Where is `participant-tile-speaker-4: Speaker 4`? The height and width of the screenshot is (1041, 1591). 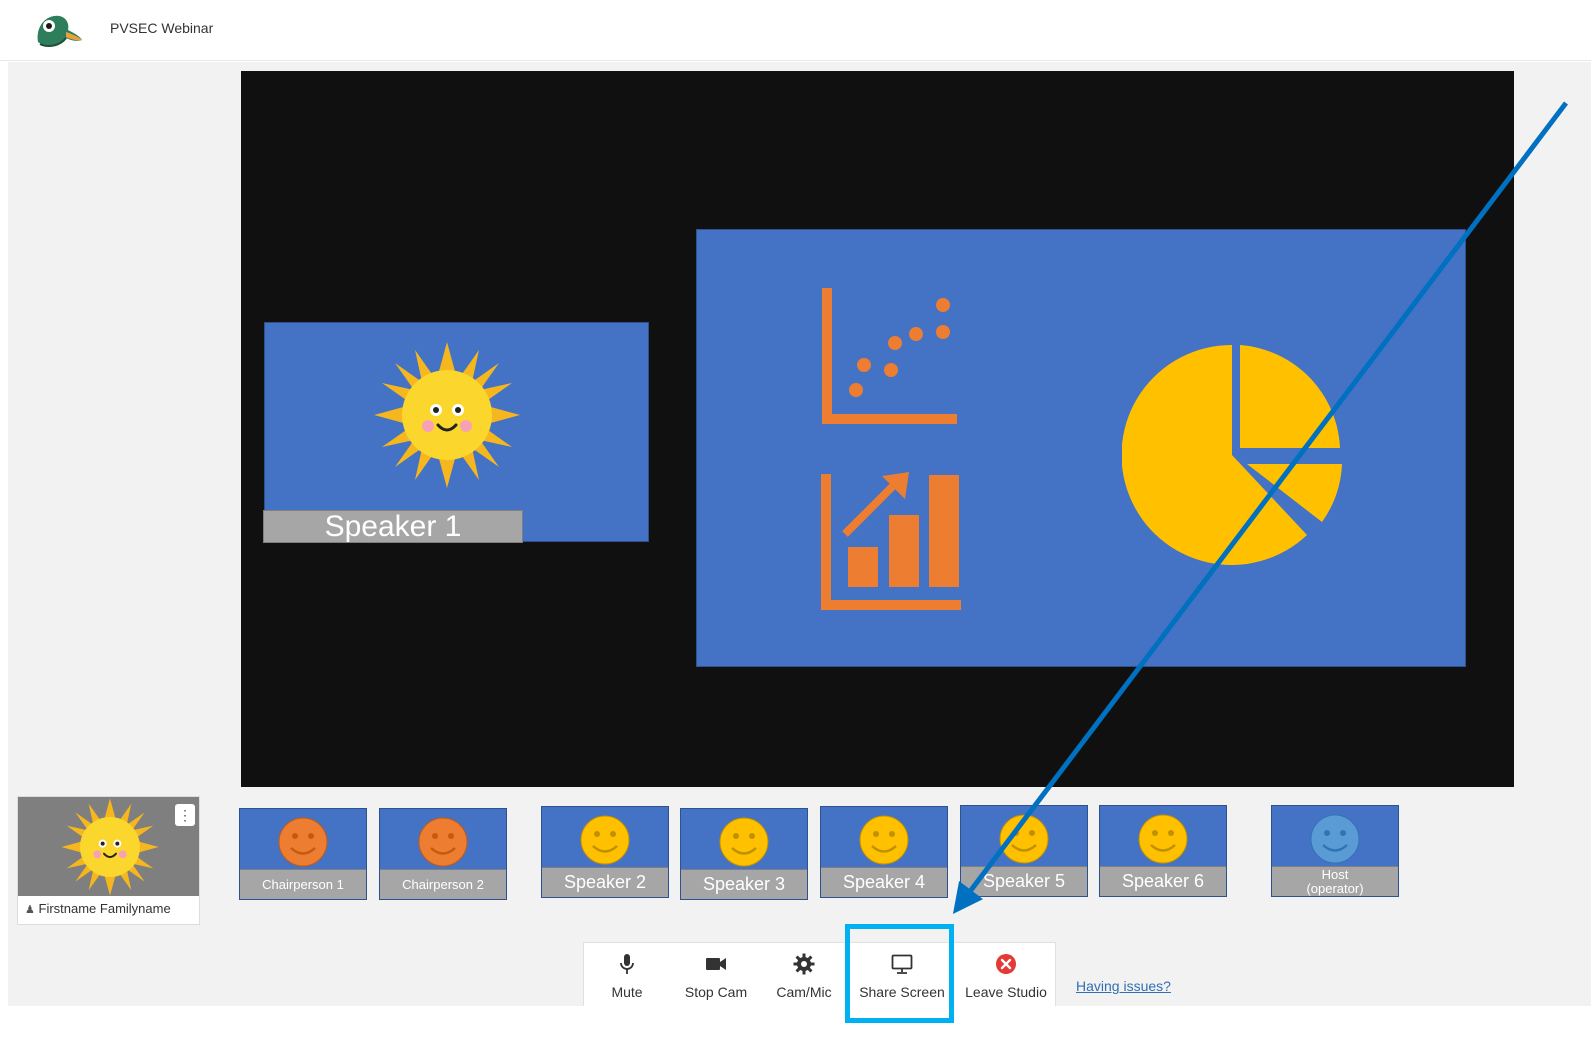 participant-tile-speaker-4: Speaker 4 is located at coordinates (884, 852).